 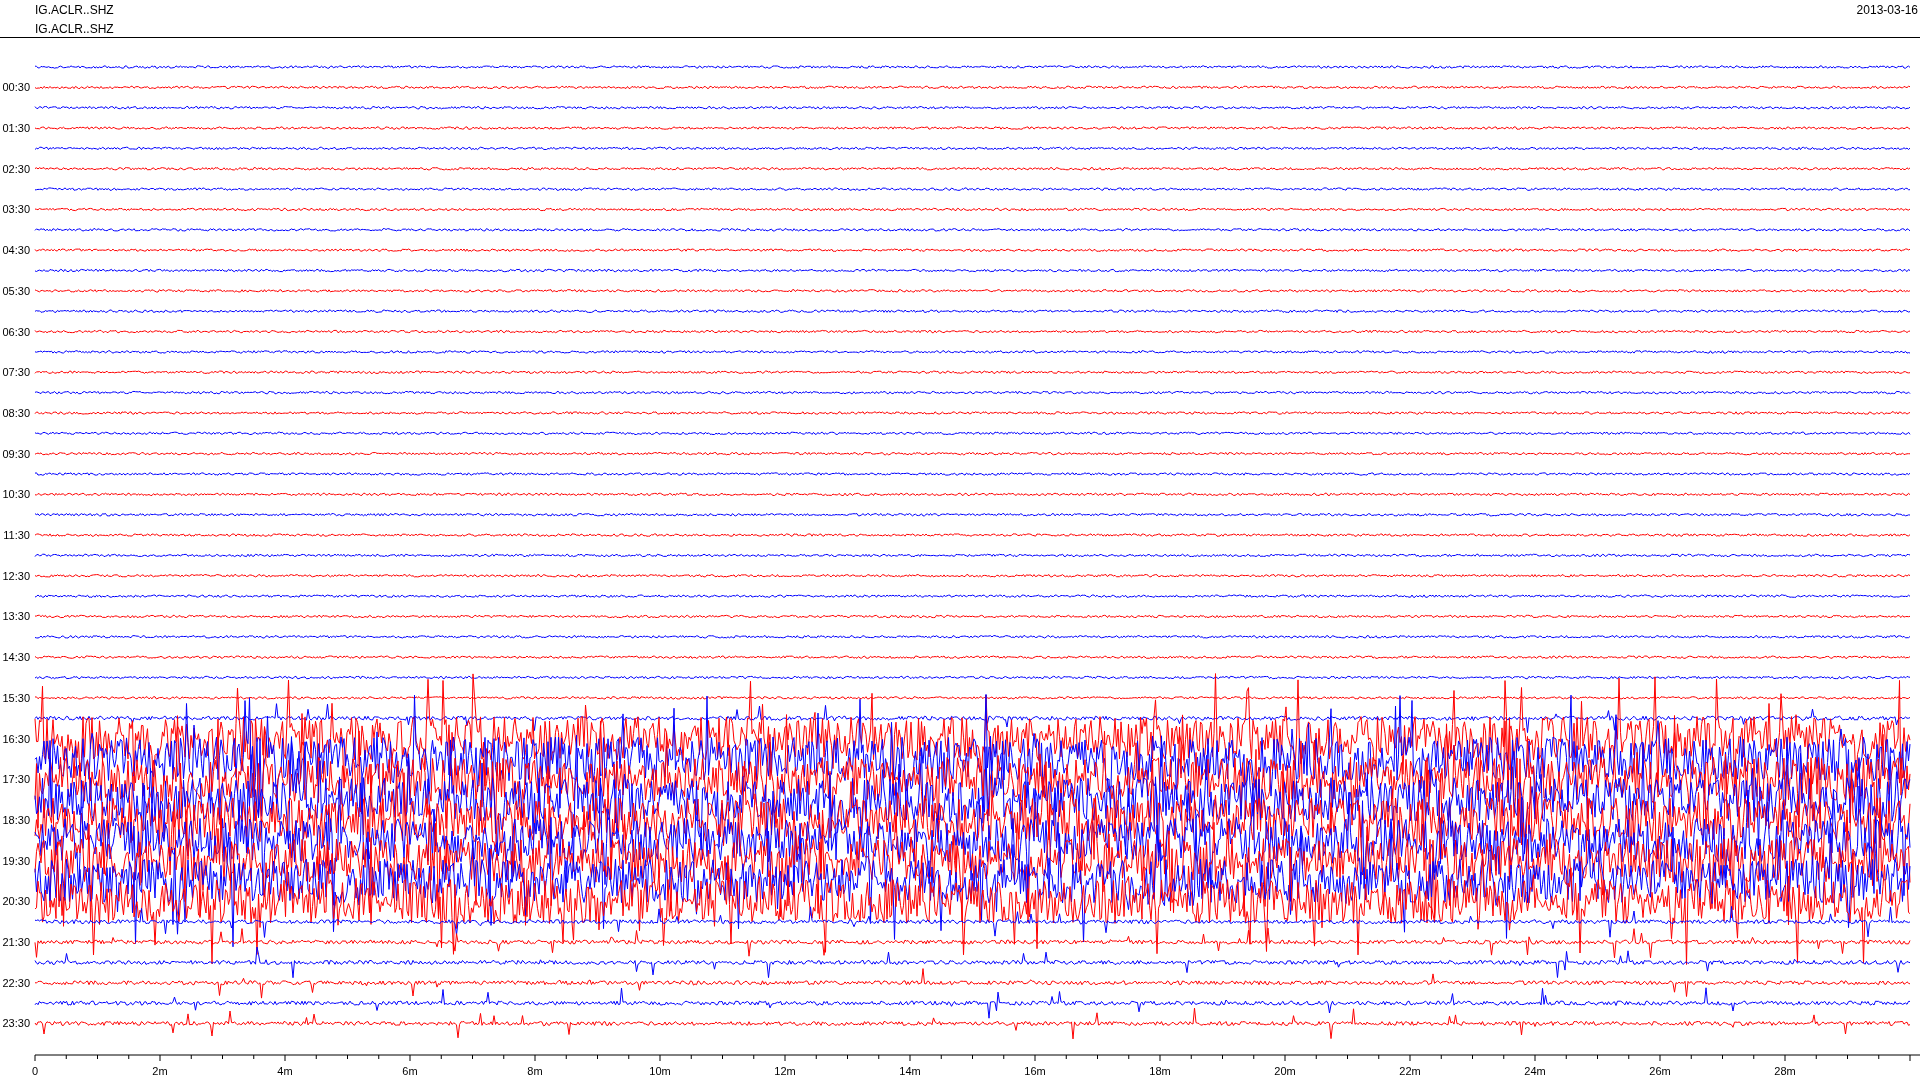 I want to click on time-label: 02:30, so click(x=16, y=168).